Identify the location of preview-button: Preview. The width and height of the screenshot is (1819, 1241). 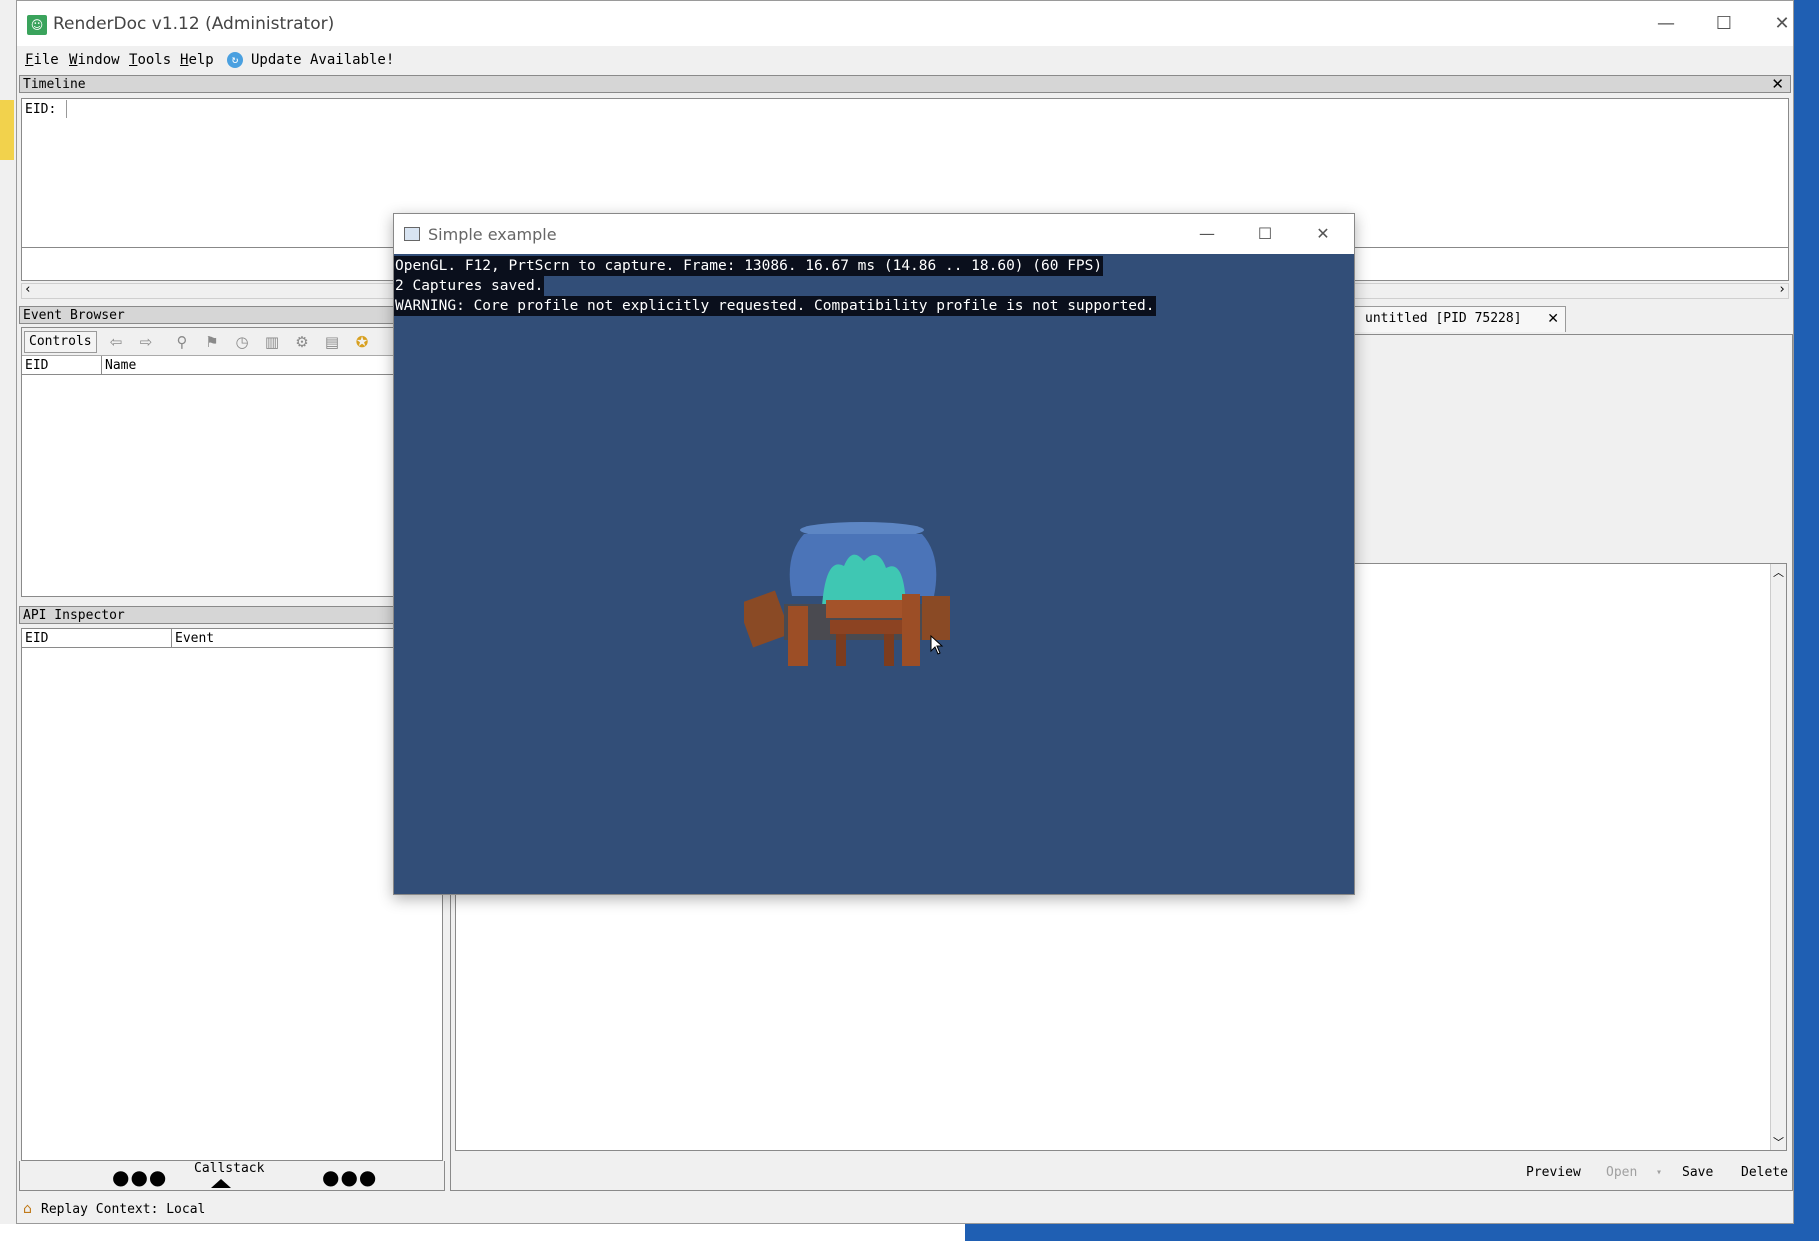
(1553, 1172).